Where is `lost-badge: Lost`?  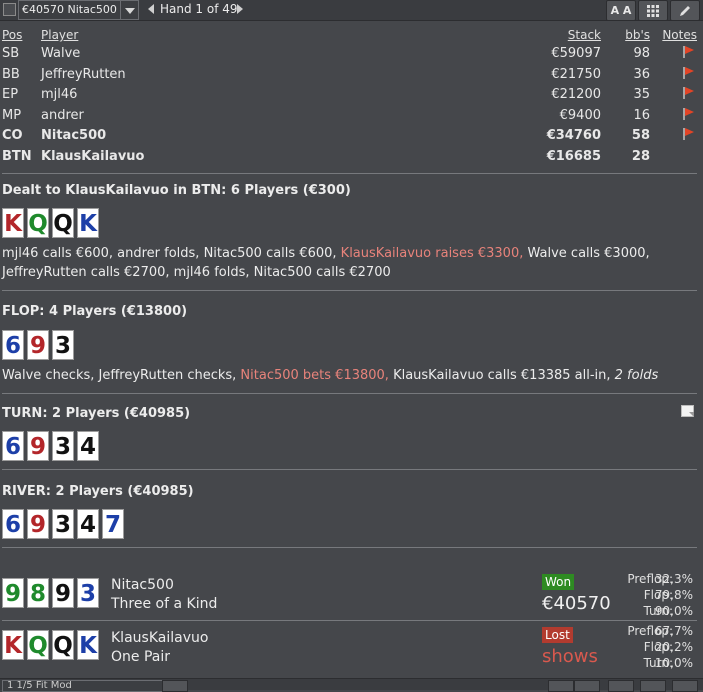
lost-badge: Lost is located at coordinates (557, 635).